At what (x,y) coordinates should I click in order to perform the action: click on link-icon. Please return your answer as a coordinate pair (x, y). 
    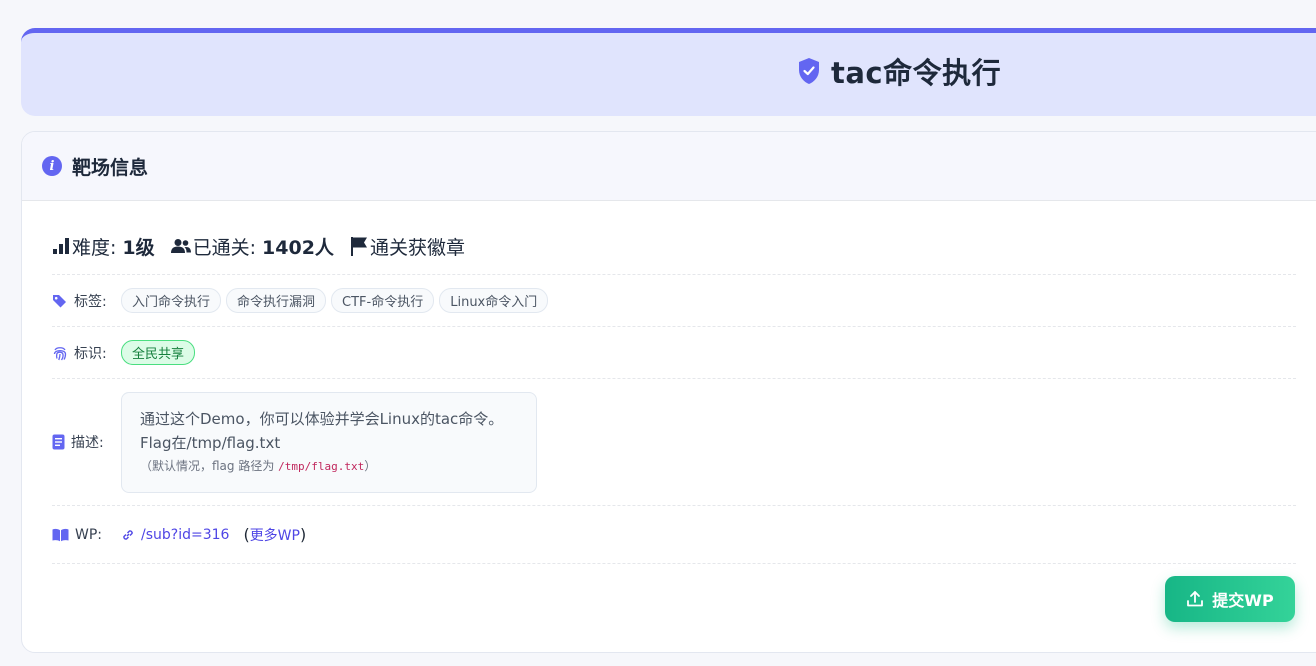
    Looking at the image, I should click on (128, 534).